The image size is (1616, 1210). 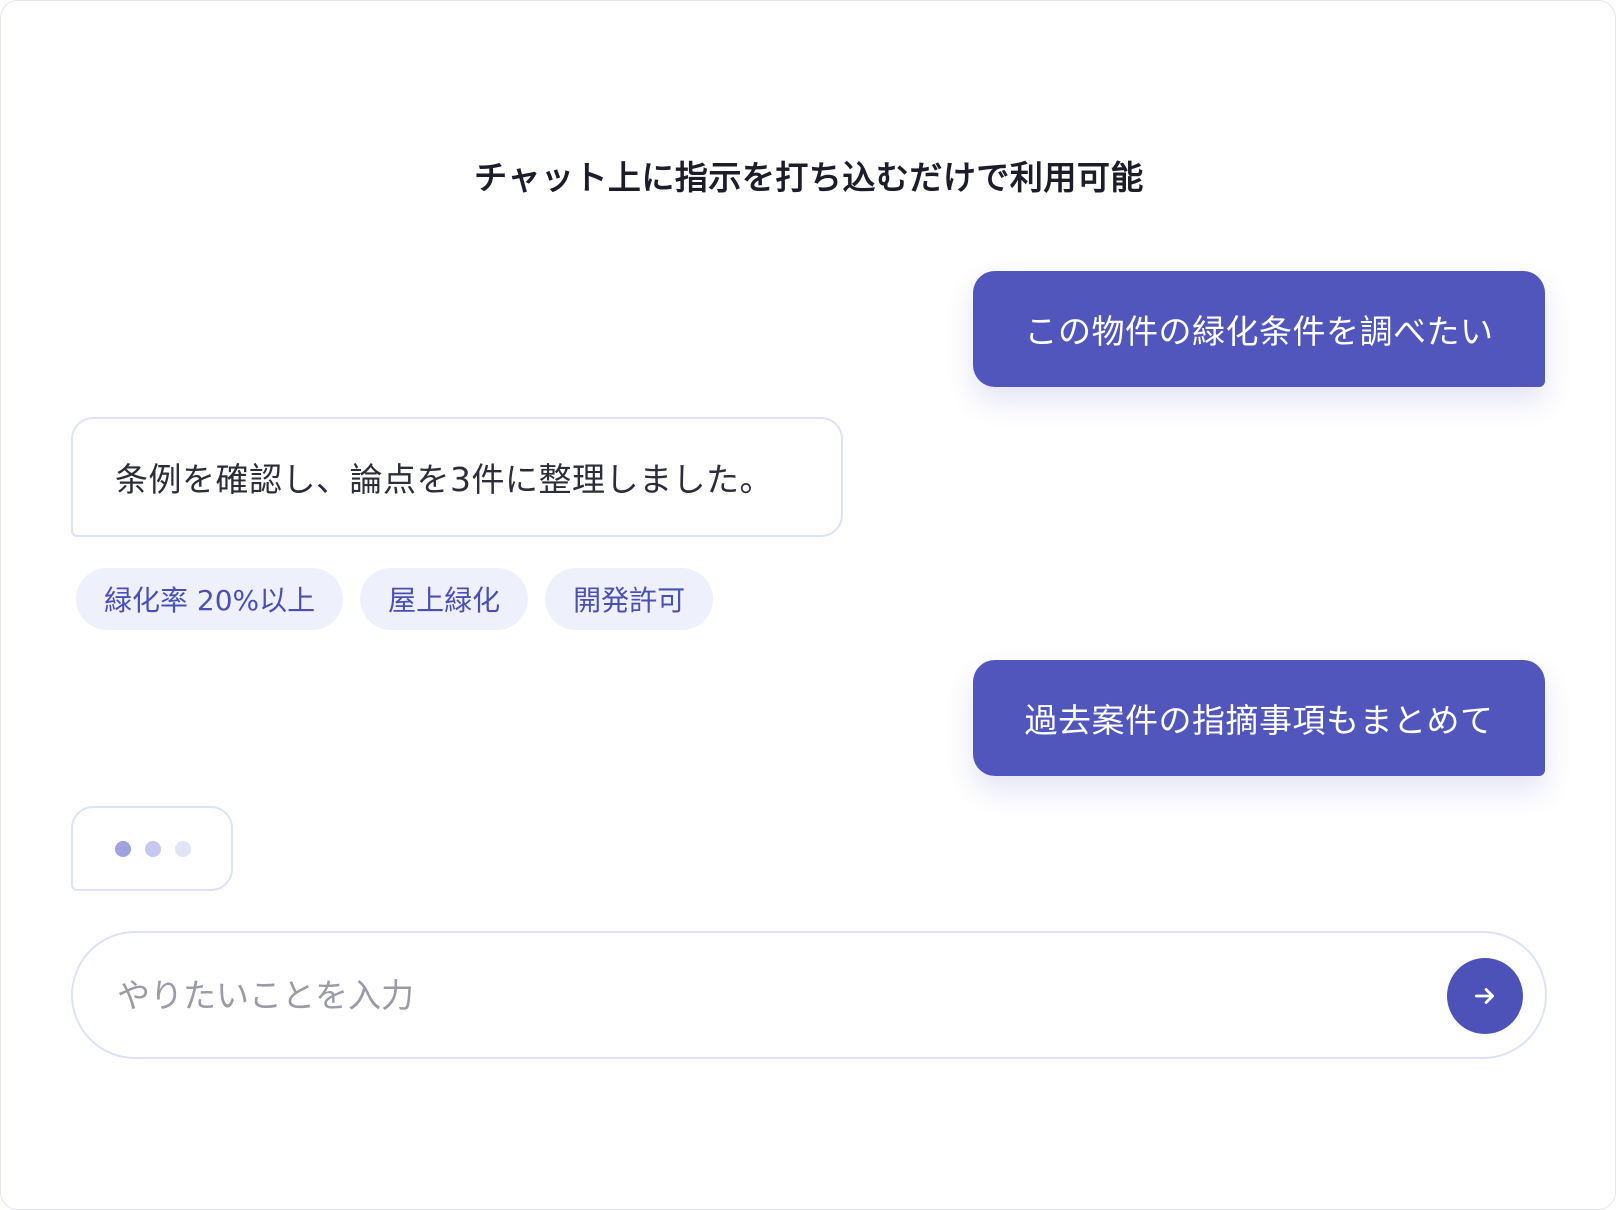 I want to click on user-message-text: 過去案件の指摘事項もまとめて, so click(x=1259, y=720).